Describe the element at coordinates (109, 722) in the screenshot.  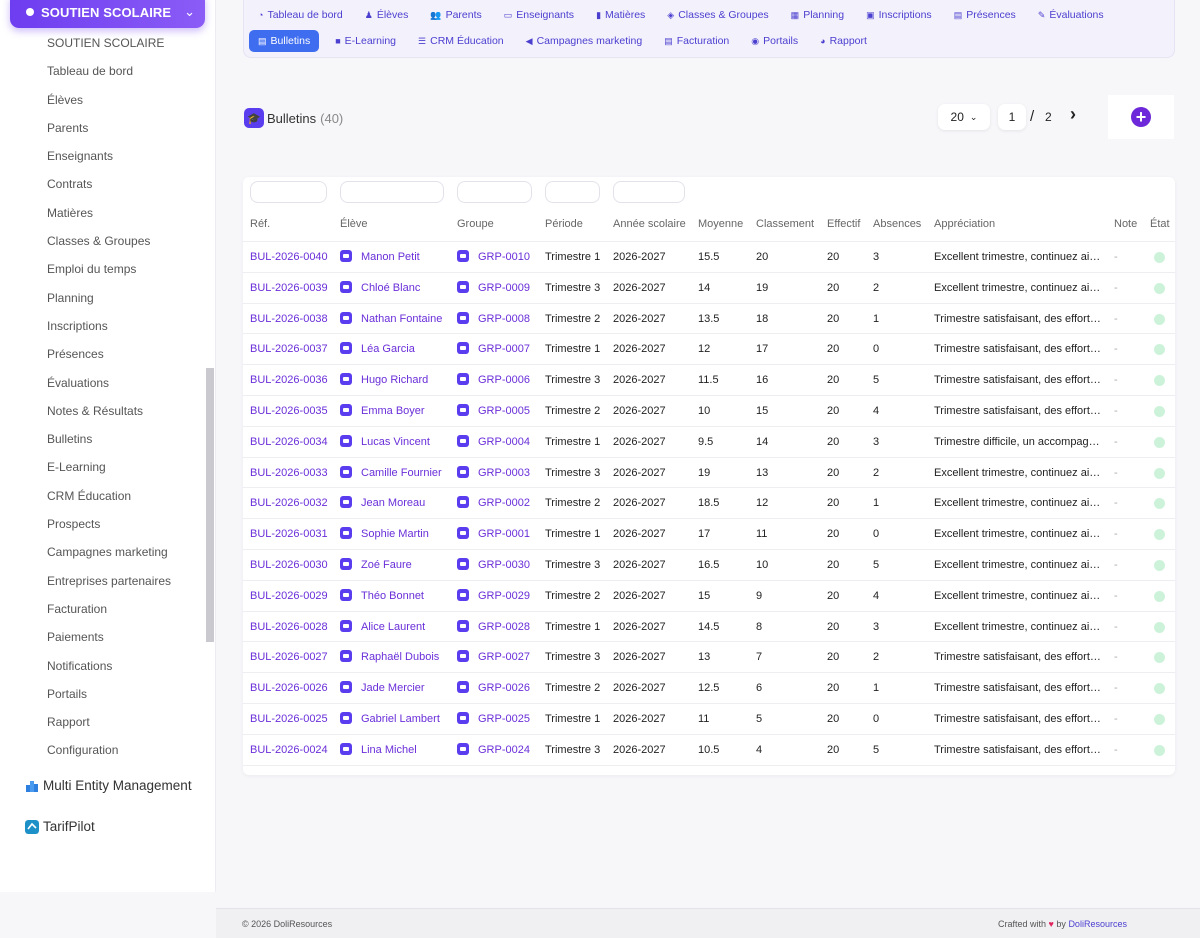
I see `sidebar-item-rapport: Rapport` at that location.